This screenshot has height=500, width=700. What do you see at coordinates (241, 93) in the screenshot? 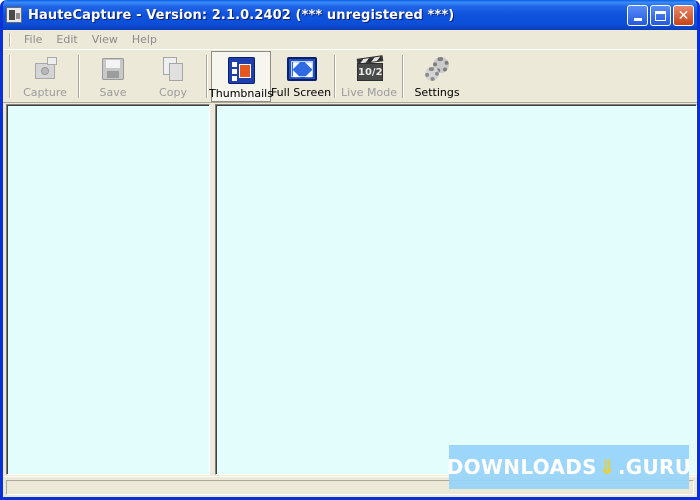
I see `thumbnails-label: Thumbnails` at bounding box center [241, 93].